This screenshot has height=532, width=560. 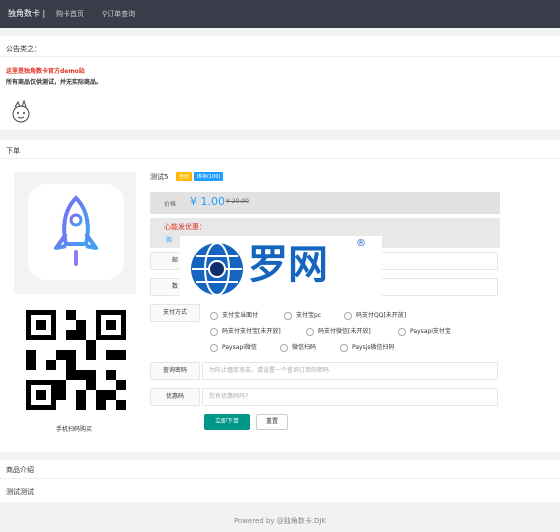 What do you see at coordinates (20, 470) in the screenshot?
I see `intro-title: 商品介绍` at bounding box center [20, 470].